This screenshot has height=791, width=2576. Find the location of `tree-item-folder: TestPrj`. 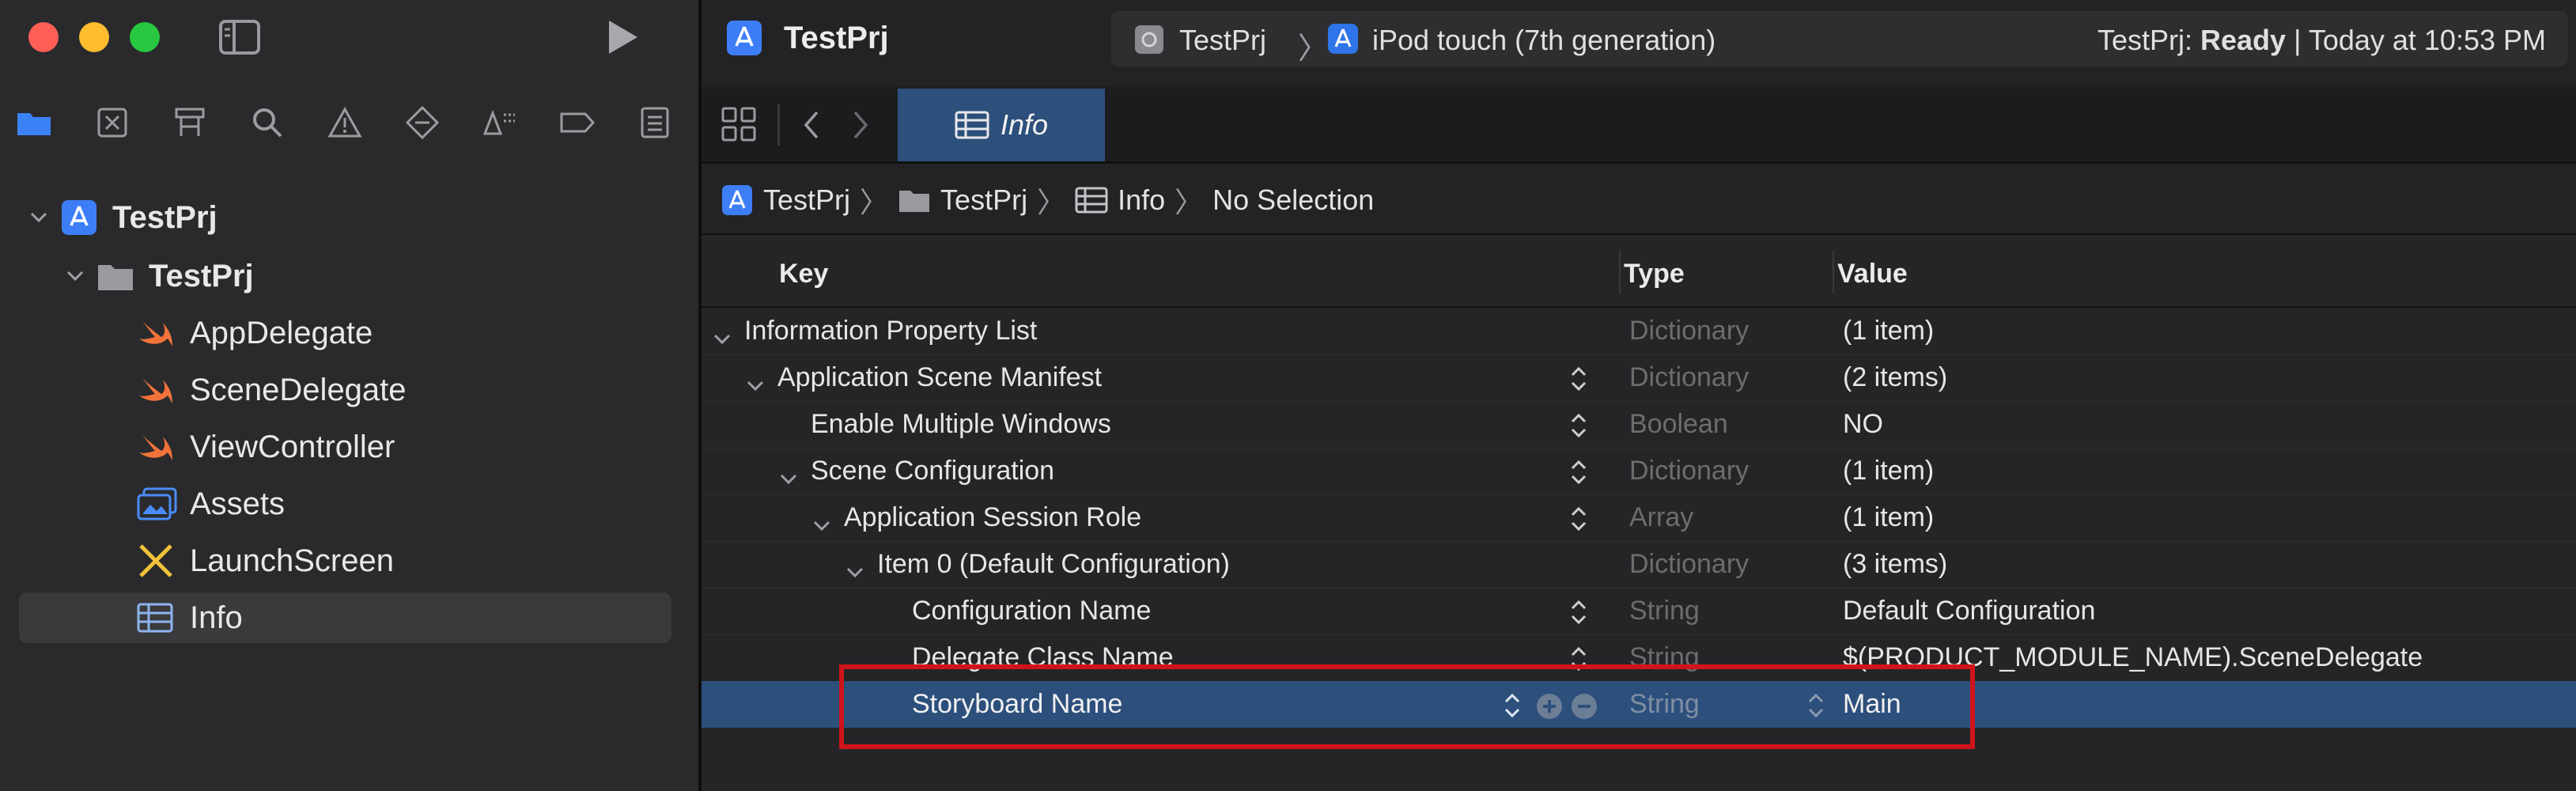

tree-item-folder: TestPrj is located at coordinates (349, 276).